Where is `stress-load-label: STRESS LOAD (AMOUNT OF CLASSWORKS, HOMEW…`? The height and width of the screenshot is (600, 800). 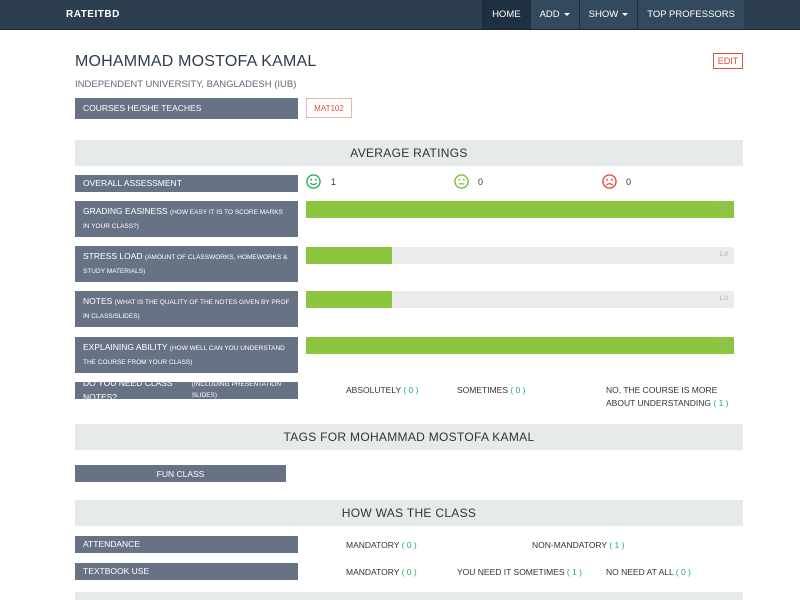
stress-load-label: STRESS LOAD (AMOUNT OF CLASSWORKS, HOMEW… is located at coordinates (186, 264).